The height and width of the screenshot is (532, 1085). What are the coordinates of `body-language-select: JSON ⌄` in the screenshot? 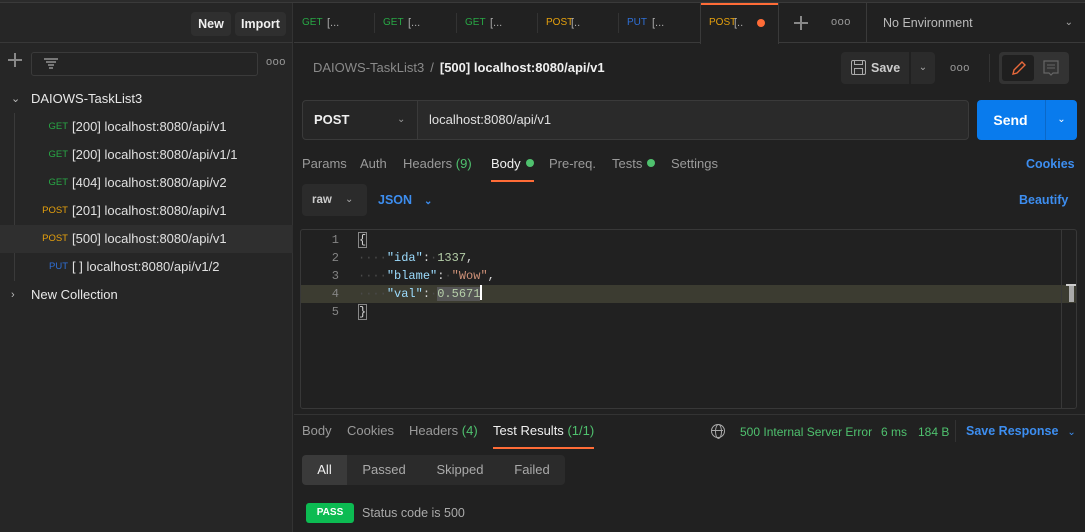 It's located at (405, 200).